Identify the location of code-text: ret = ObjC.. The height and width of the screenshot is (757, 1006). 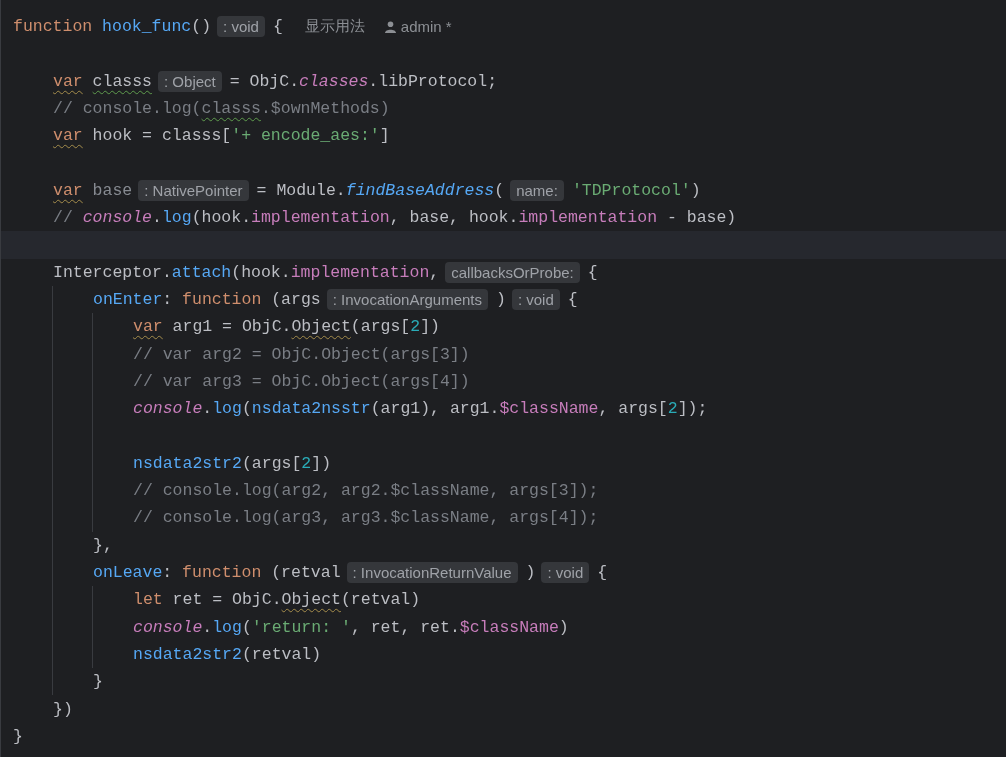
(227, 600).